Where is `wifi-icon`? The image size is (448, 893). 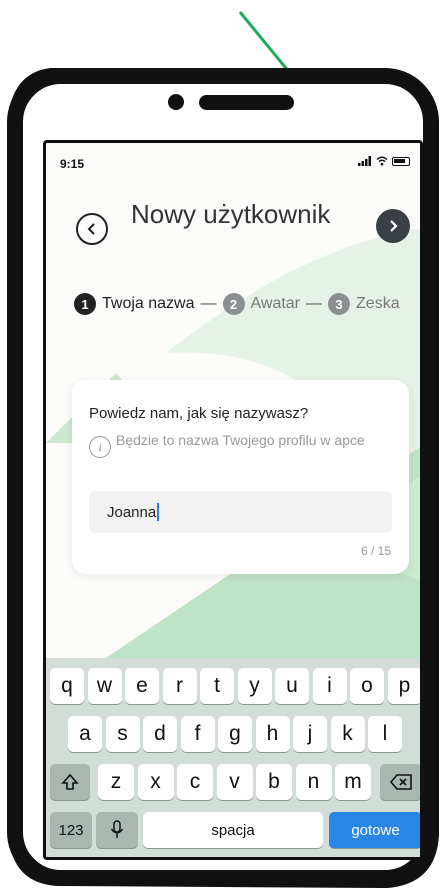 wifi-icon is located at coordinates (382, 161).